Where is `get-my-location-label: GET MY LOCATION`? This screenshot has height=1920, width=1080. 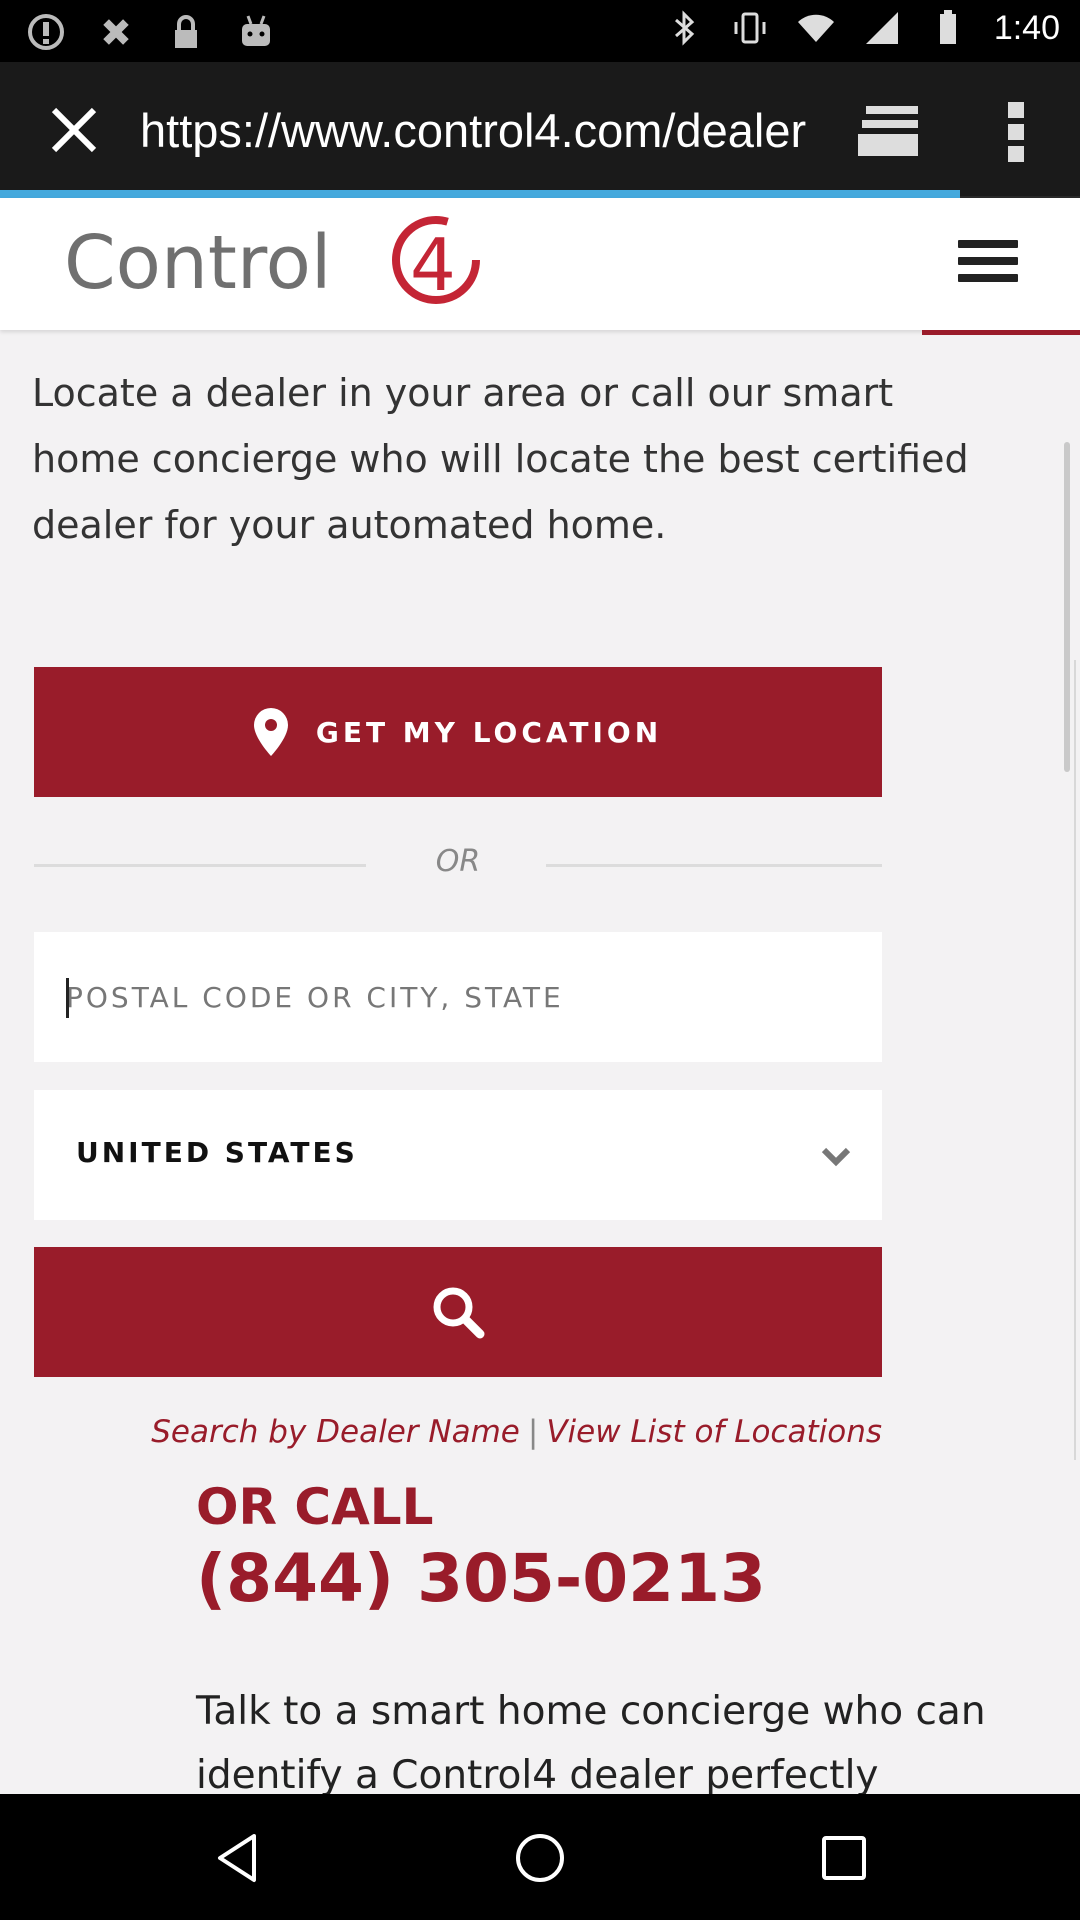
get-my-location-label: GET MY LOCATION is located at coordinates (489, 732).